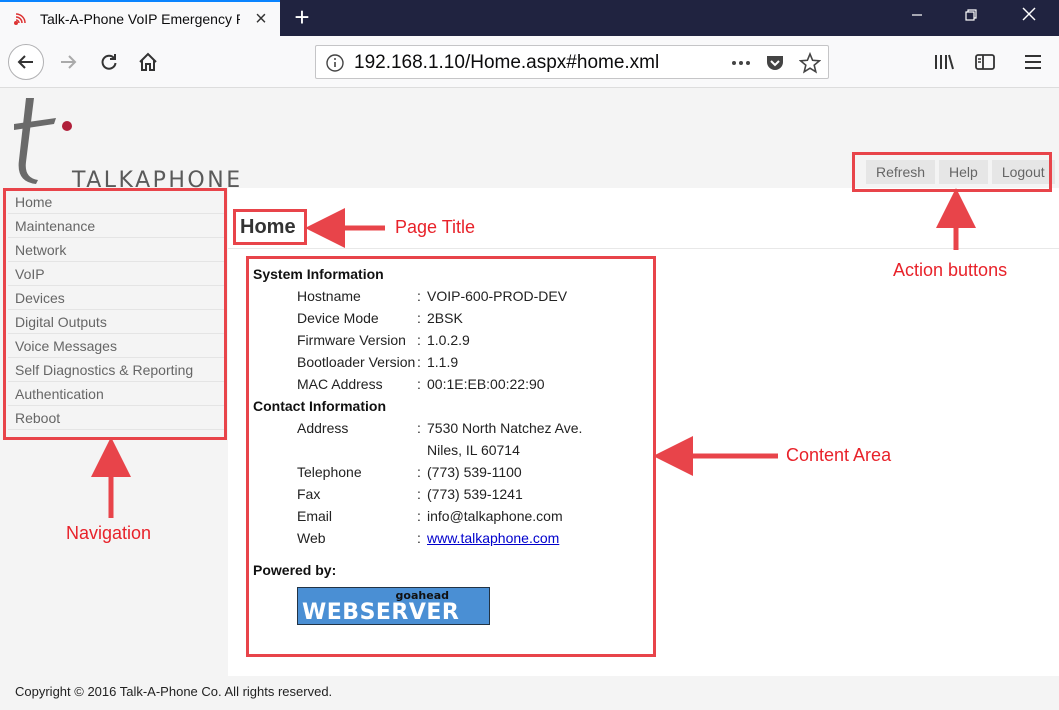 This screenshot has height=710, width=1059. I want to click on tab-title: Talk-A-Phone VoIP Emergency P, so click(140, 19).